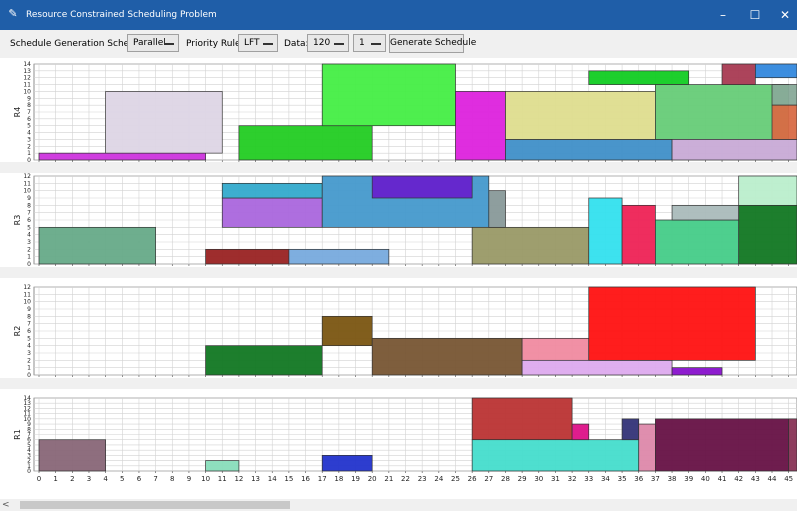 The width and height of the screenshot is (797, 511). What do you see at coordinates (39, 479) in the screenshot?
I see `x-tick-label: 0` at bounding box center [39, 479].